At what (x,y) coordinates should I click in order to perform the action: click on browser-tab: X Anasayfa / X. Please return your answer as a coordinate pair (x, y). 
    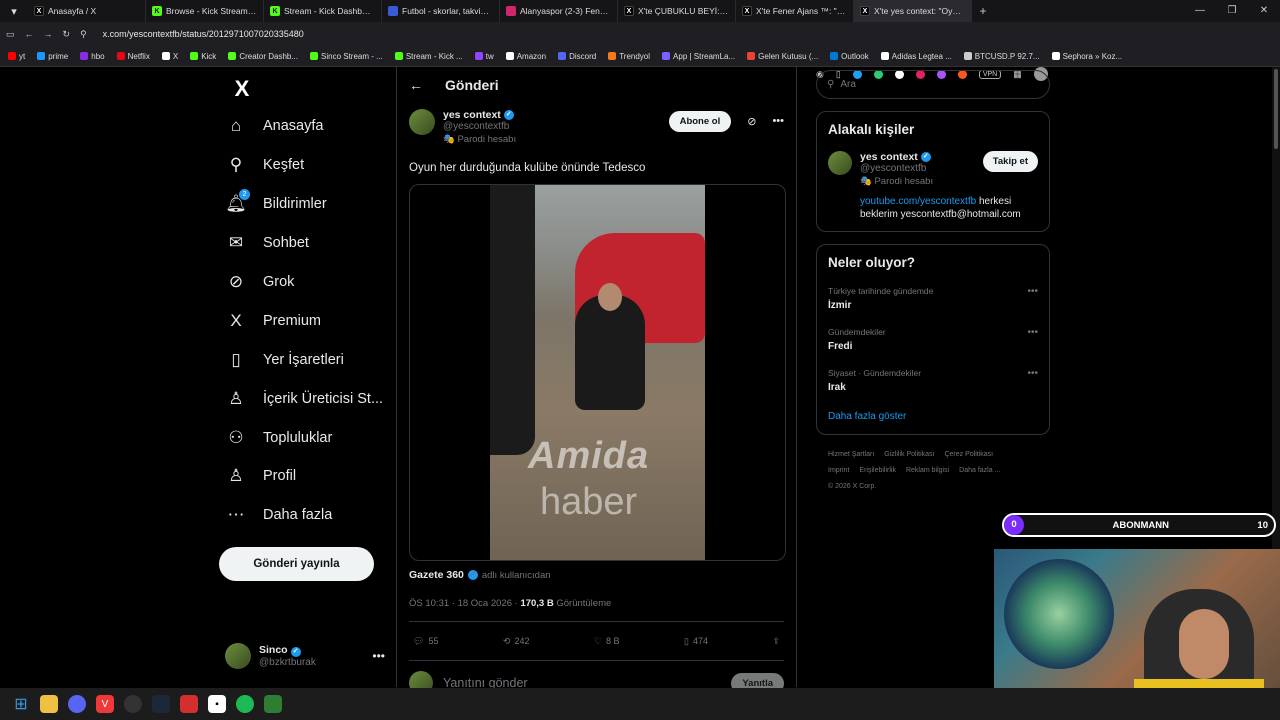
    Looking at the image, I should click on (87, 11).